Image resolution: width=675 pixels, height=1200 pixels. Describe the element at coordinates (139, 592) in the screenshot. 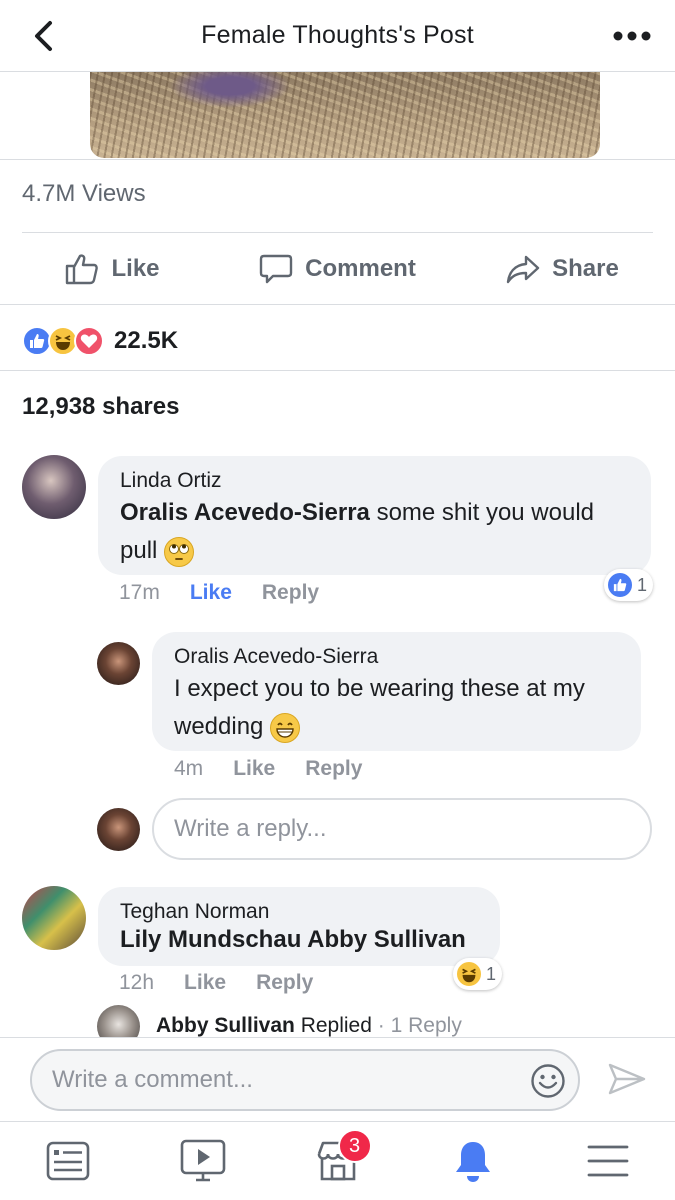

I see `comment-time: 17m` at that location.